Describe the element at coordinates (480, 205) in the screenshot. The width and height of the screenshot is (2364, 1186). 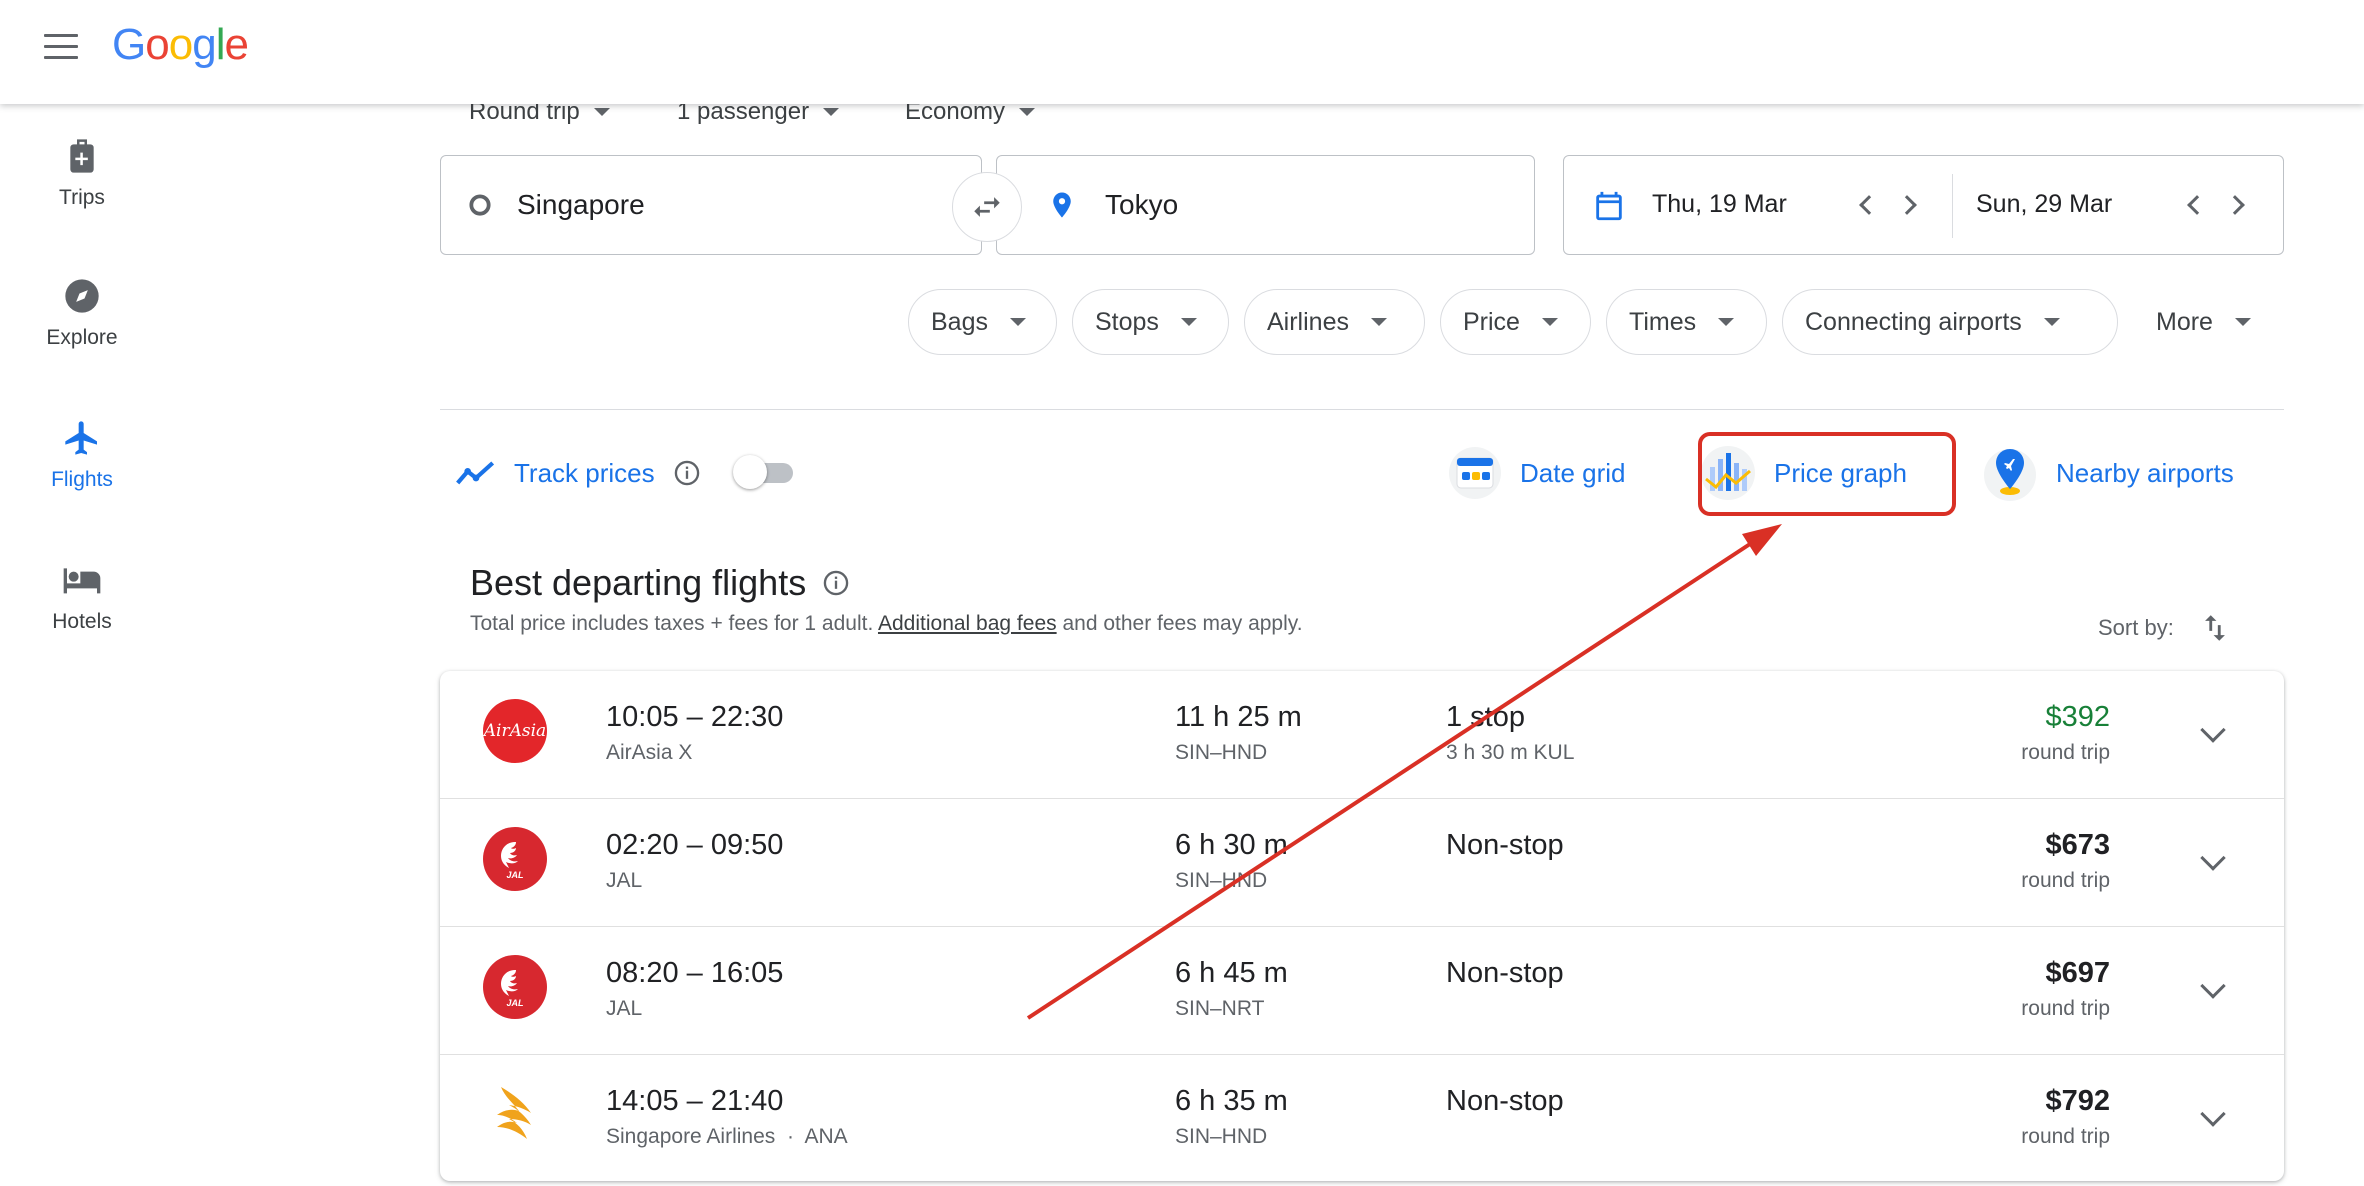
I see `origin-circle-icon` at that location.